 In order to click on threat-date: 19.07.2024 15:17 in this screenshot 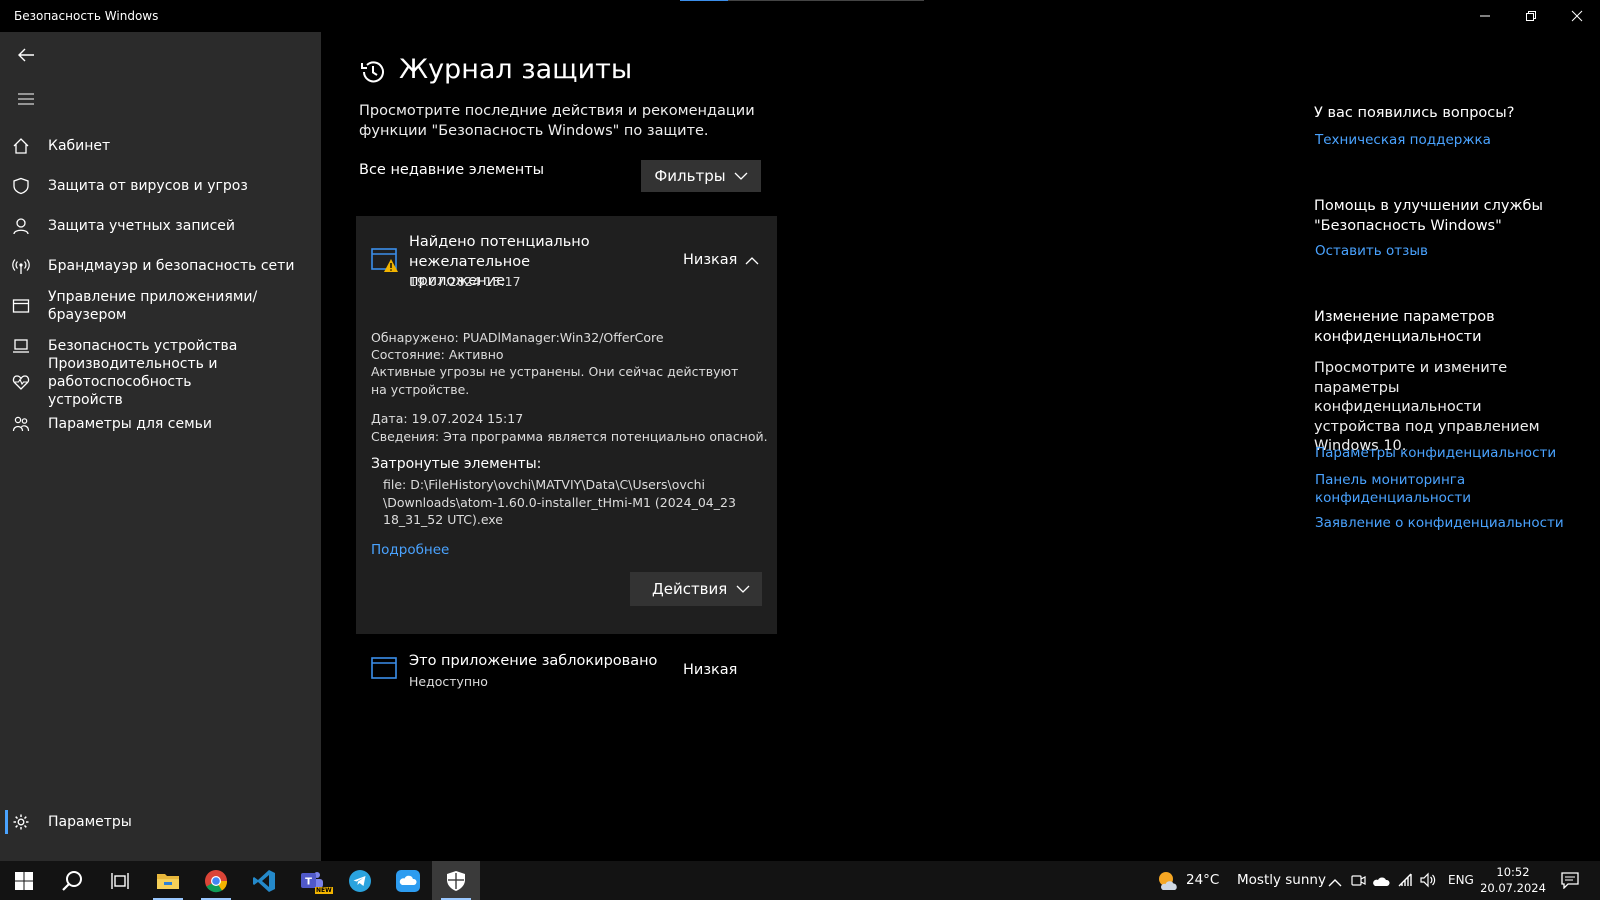, I will do `click(465, 281)`.